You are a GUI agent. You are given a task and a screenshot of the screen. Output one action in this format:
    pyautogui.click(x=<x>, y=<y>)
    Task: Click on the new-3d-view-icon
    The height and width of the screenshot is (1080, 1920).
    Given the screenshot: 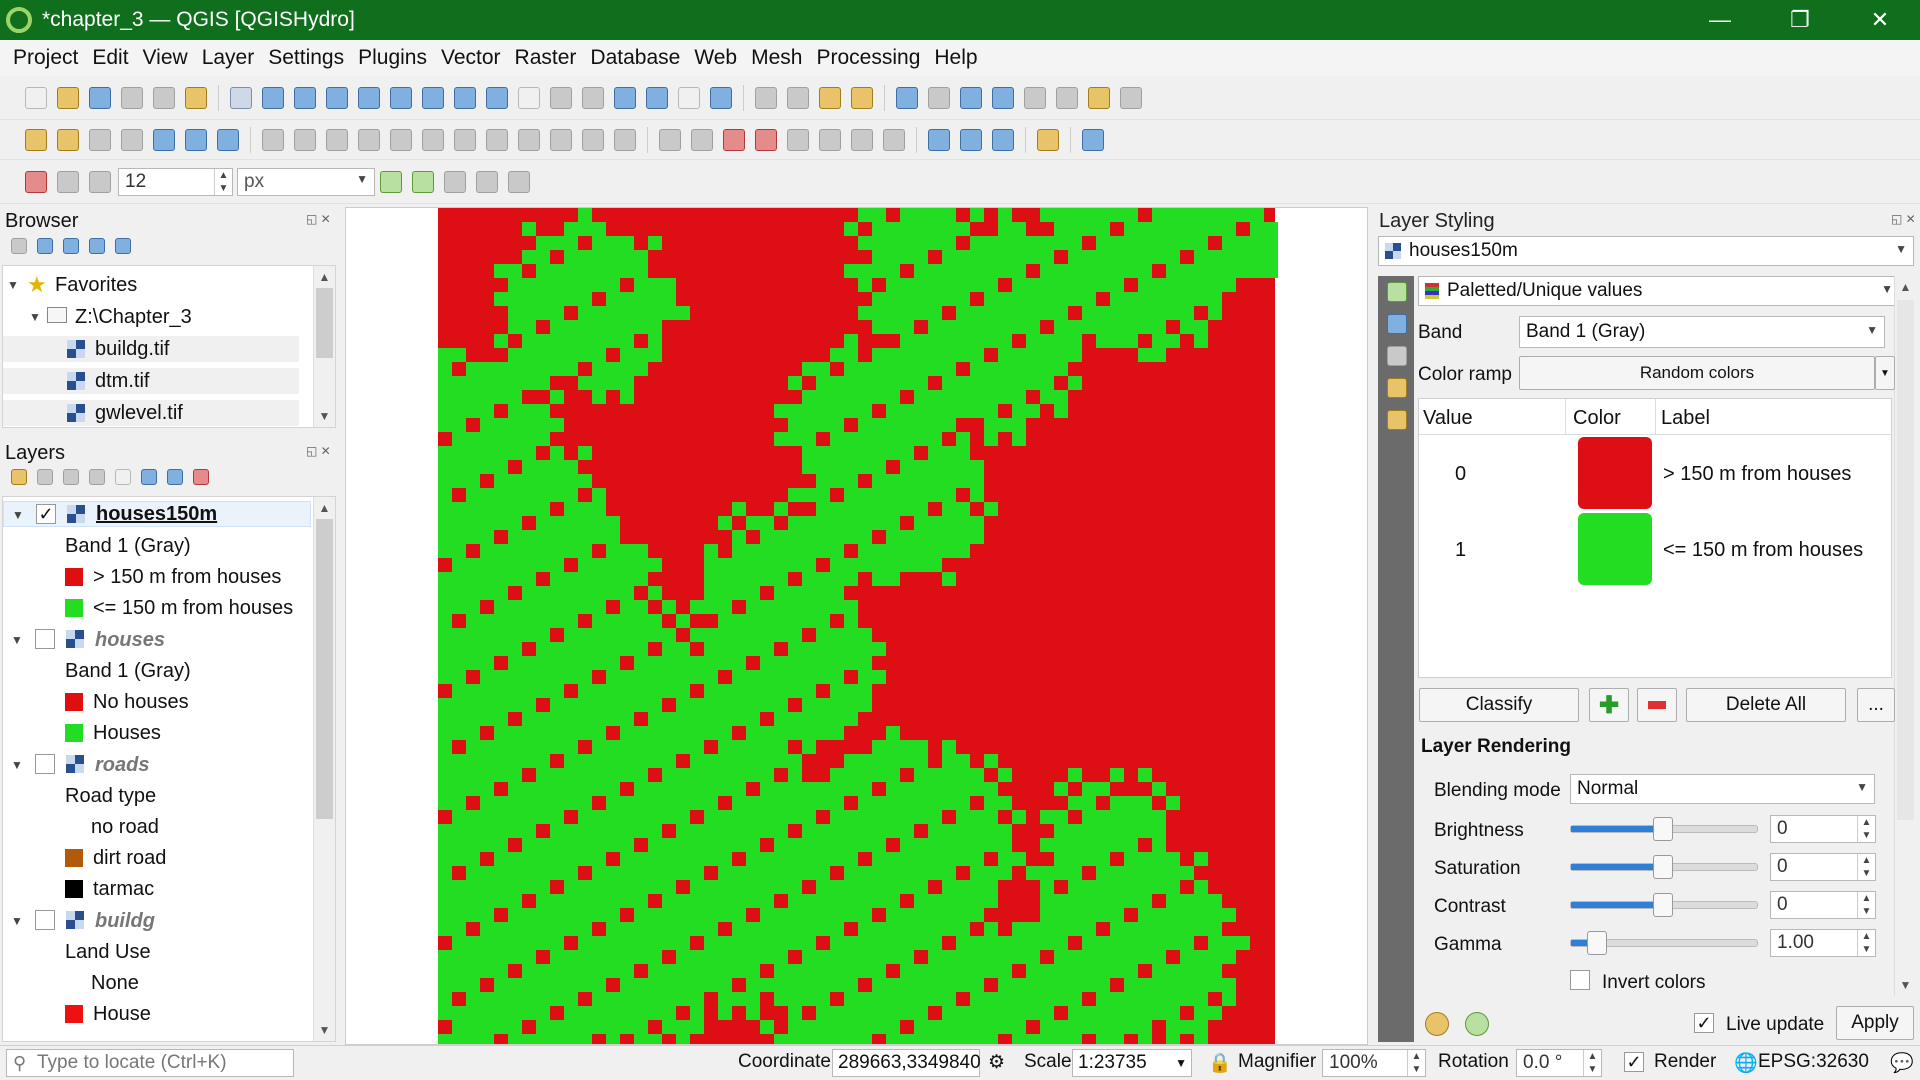 What is the action you would take?
    pyautogui.click(x=593, y=97)
    